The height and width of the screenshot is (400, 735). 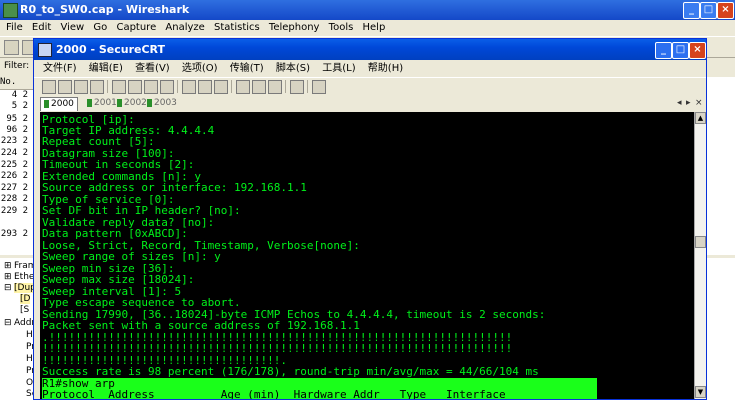 What do you see at coordinates (118, 164) in the screenshot?
I see `terminal-line: Timeout in seconds [2]:` at bounding box center [118, 164].